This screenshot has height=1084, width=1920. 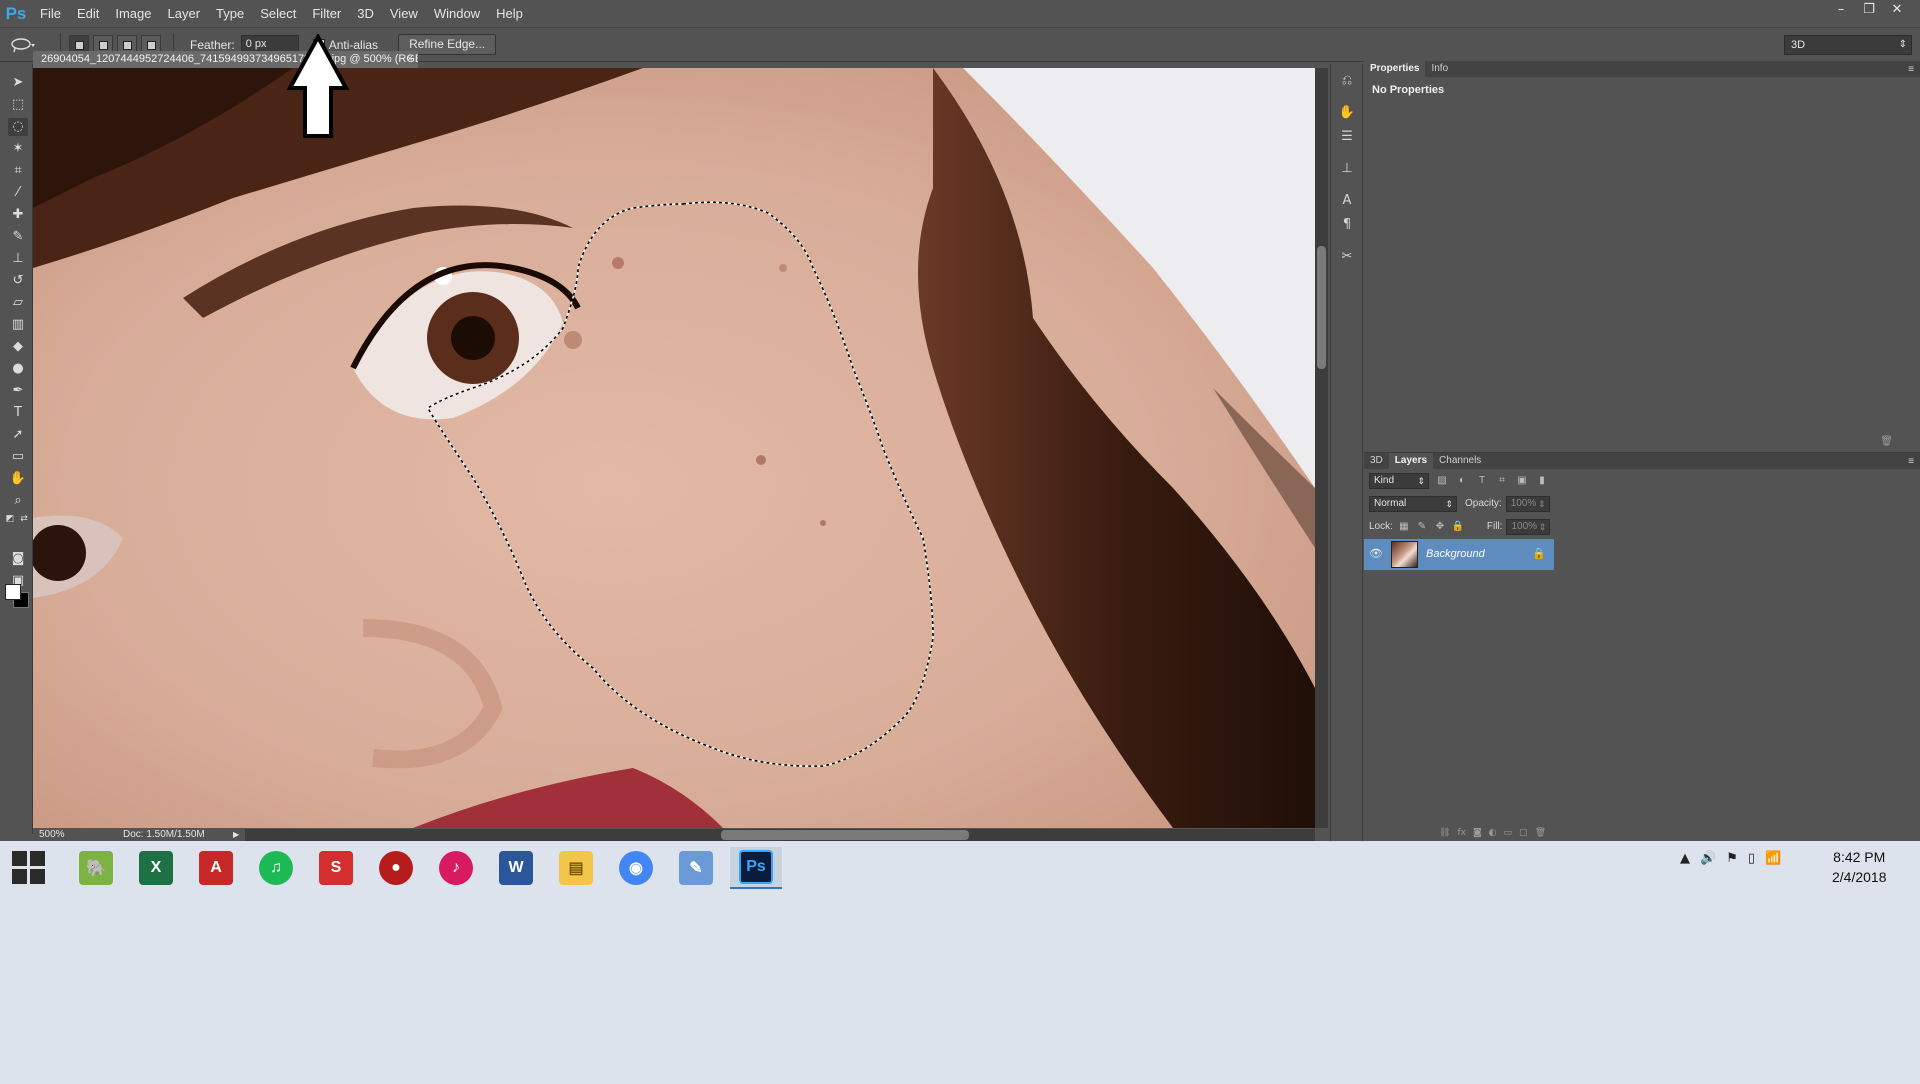 I want to click on clone-source-panel-icon: ⊥, so click(x=1347, y=169).